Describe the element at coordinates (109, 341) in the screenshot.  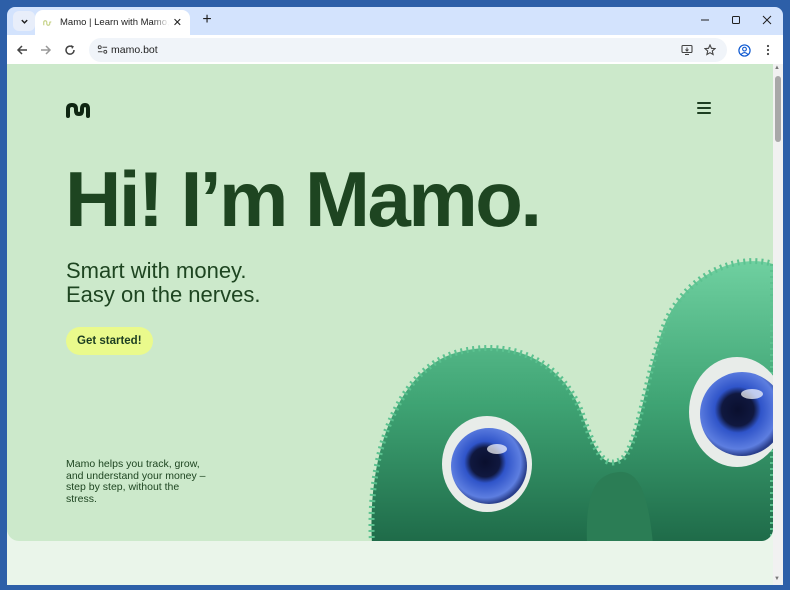
I see `get-started-button: Get started!` at that location.